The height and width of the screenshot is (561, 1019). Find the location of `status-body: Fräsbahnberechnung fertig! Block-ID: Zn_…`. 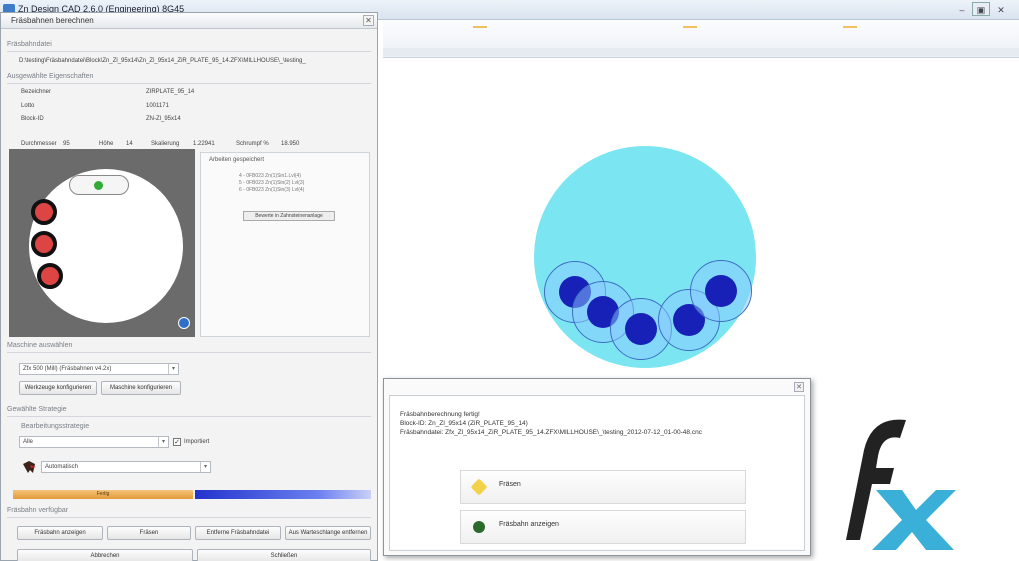

status-body: Fräsbahnberechnung fertig! Block-ID: Zn_… is located at coordinates (597, 473).